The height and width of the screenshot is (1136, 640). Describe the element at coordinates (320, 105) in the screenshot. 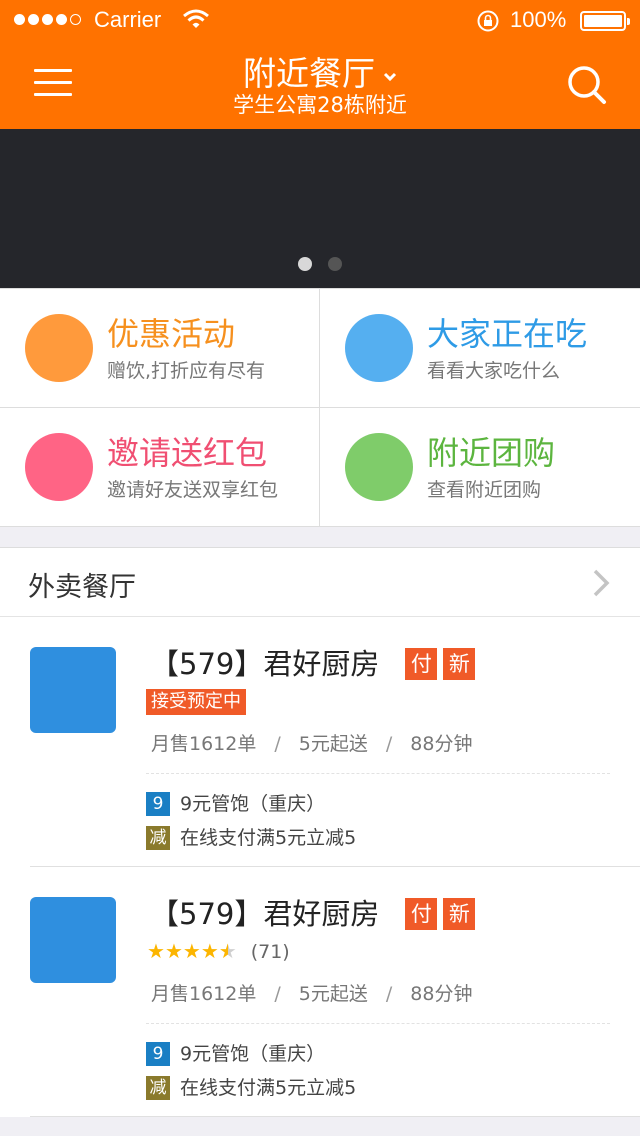

I see `location-subtitle: 学生公寓28栋附近` at that location.